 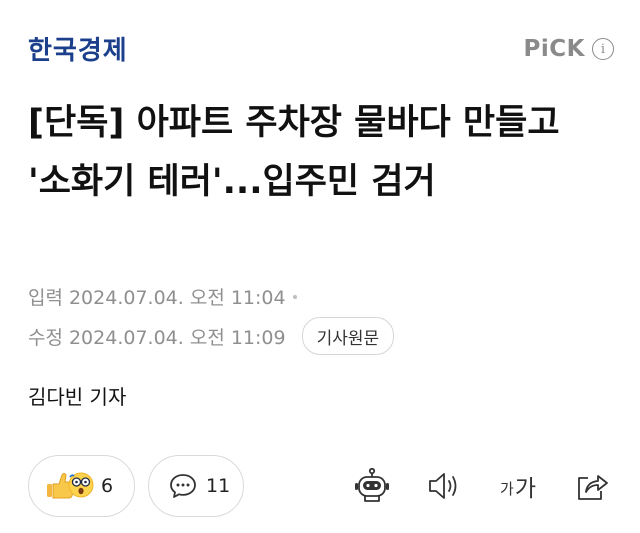 What do you see at coordinates (183, 486) in the screenshot?
I see `speech-bubble-icon` at bounding box center [183, 486].